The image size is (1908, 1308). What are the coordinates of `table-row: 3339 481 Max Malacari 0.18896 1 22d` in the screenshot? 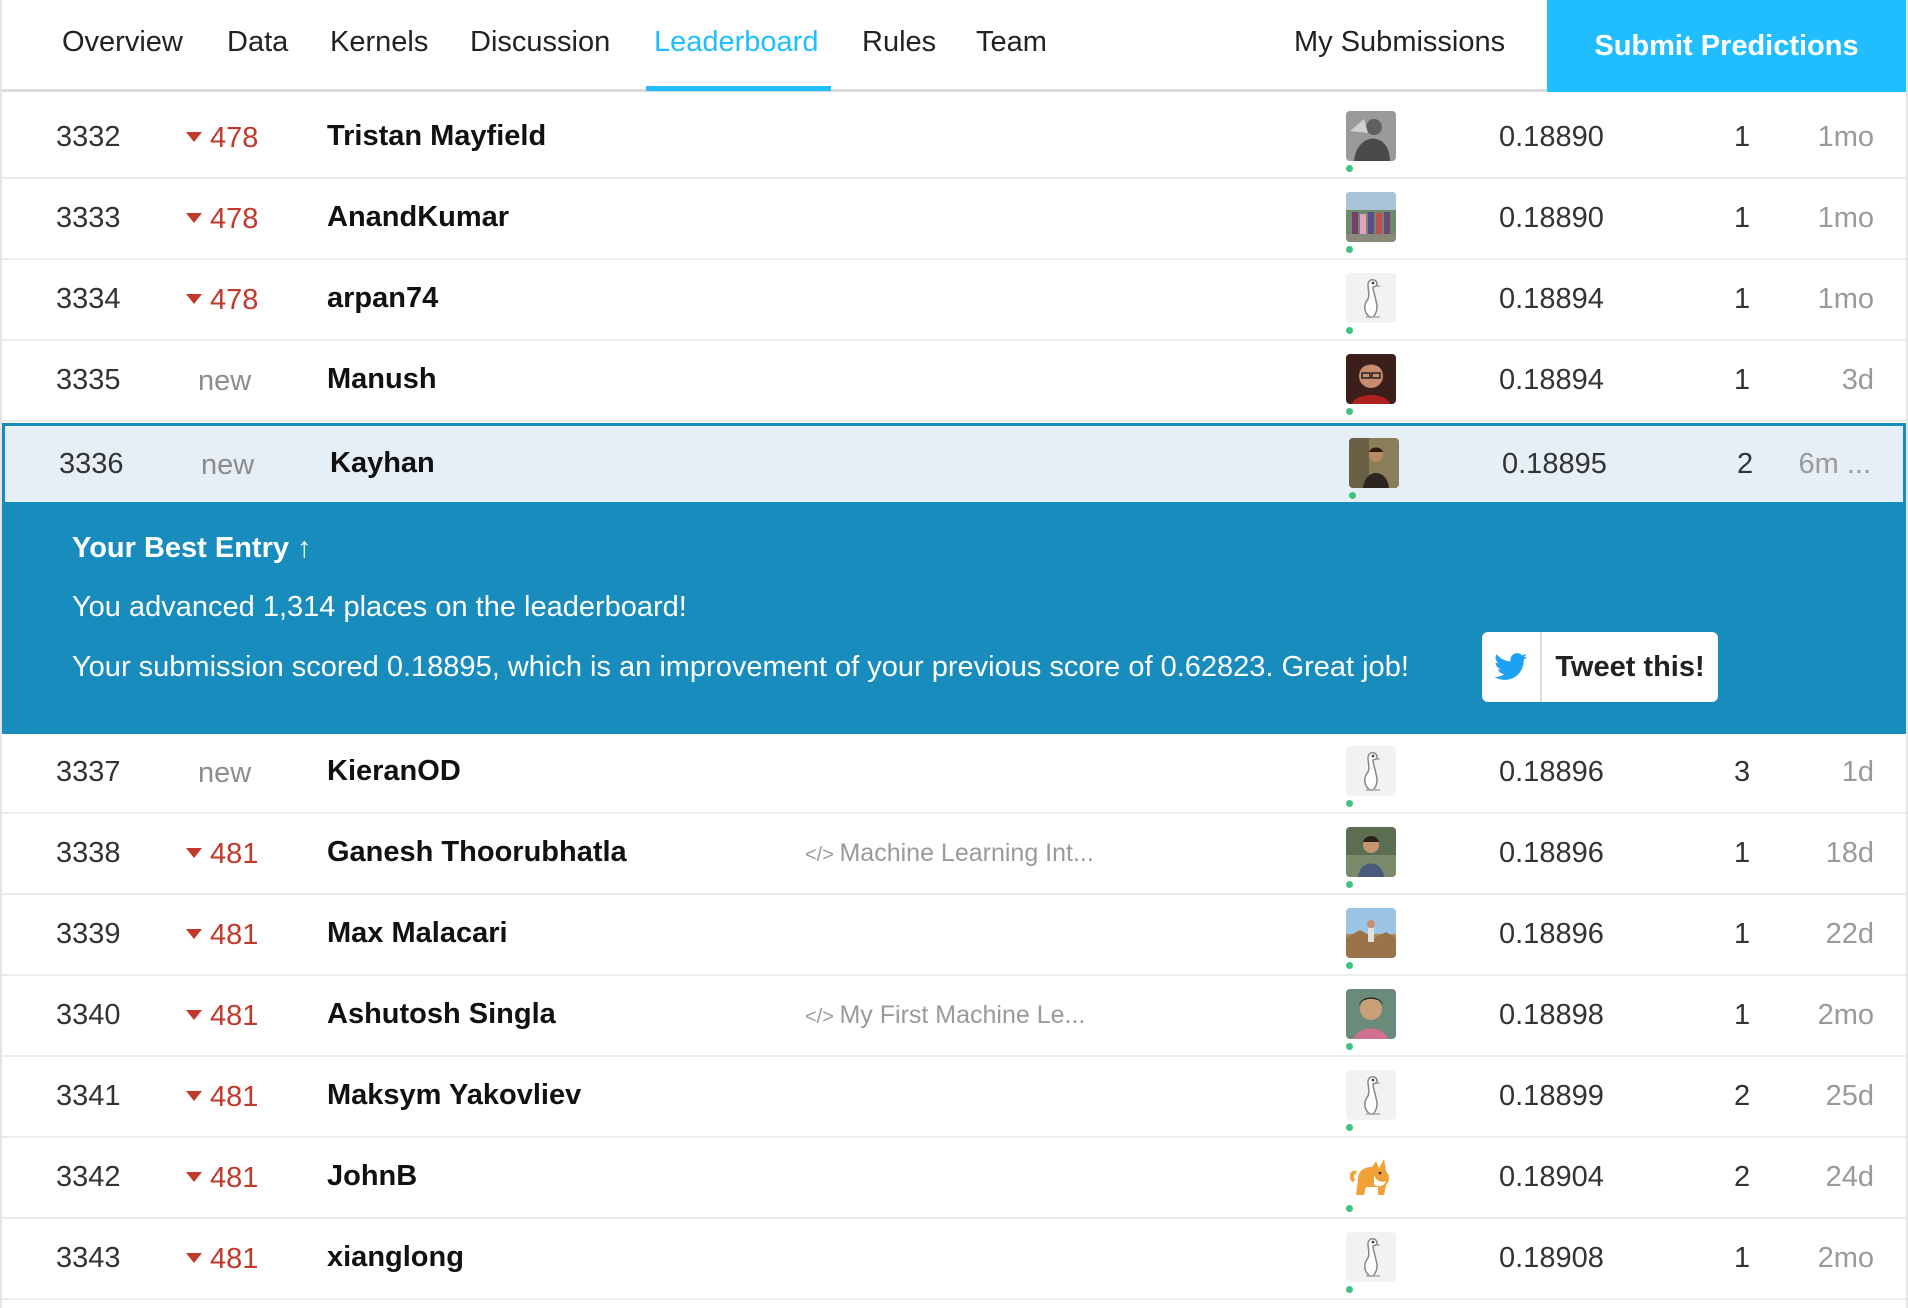 It's located at (954, 936).